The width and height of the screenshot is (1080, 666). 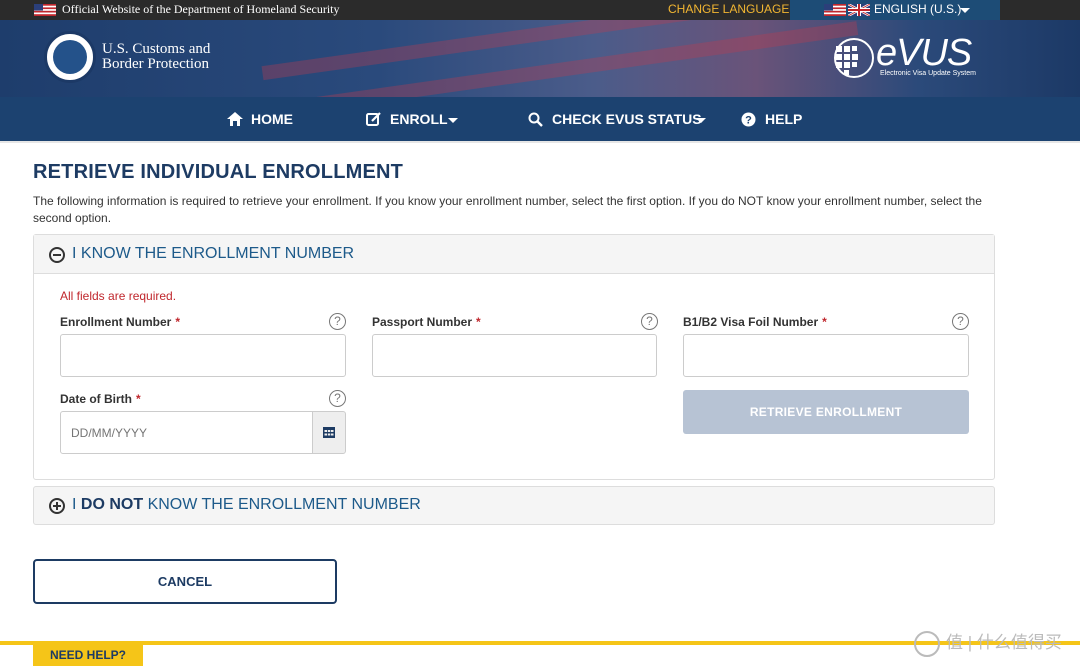 What do you see at coordinates (540, 142) in the screenshot?
I see `nav-bottom-border` at bounding box center [540, 142].